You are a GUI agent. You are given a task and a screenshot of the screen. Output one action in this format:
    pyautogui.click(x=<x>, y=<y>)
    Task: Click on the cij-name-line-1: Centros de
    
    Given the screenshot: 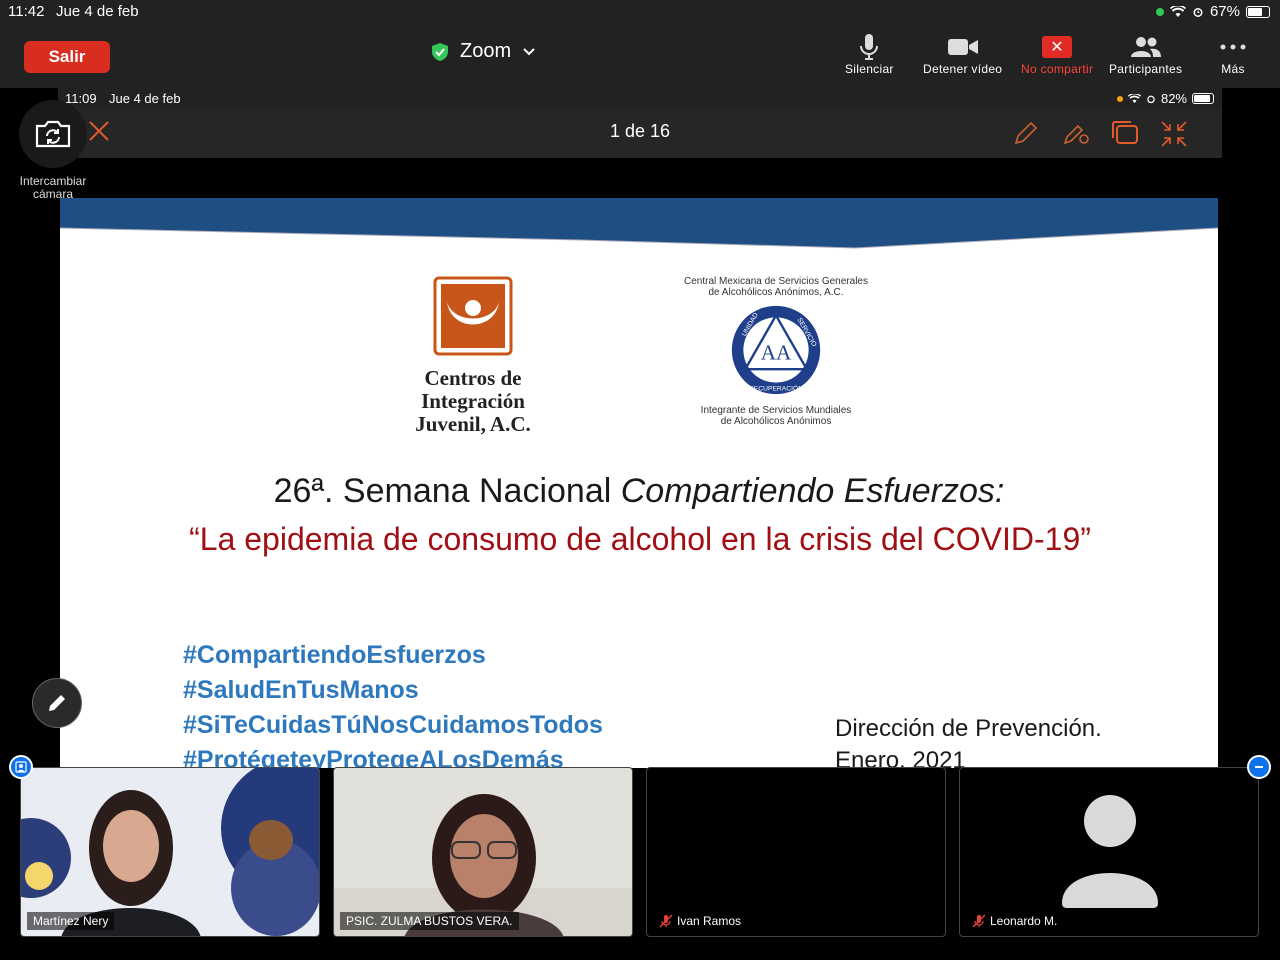 What is the action you would take?
    pyautogui.click(x=473, y=378)
    